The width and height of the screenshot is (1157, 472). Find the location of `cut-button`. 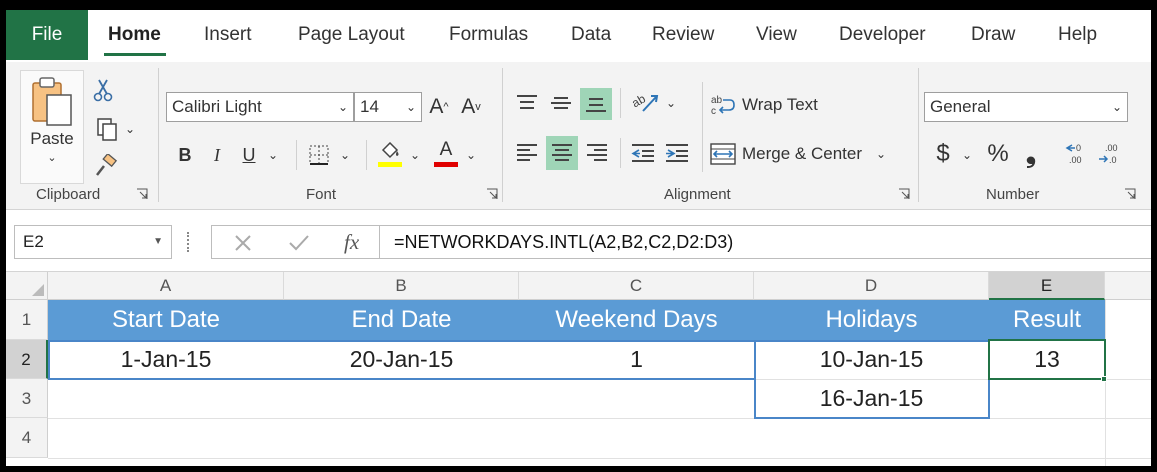

cut-button is located at coordinates (103, 90).